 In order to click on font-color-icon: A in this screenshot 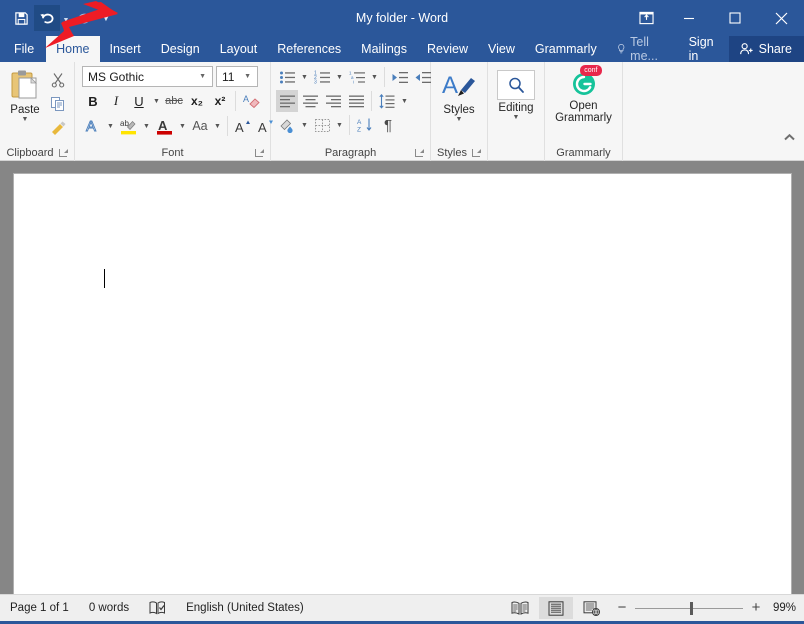, I will do `click(164, 126)`.